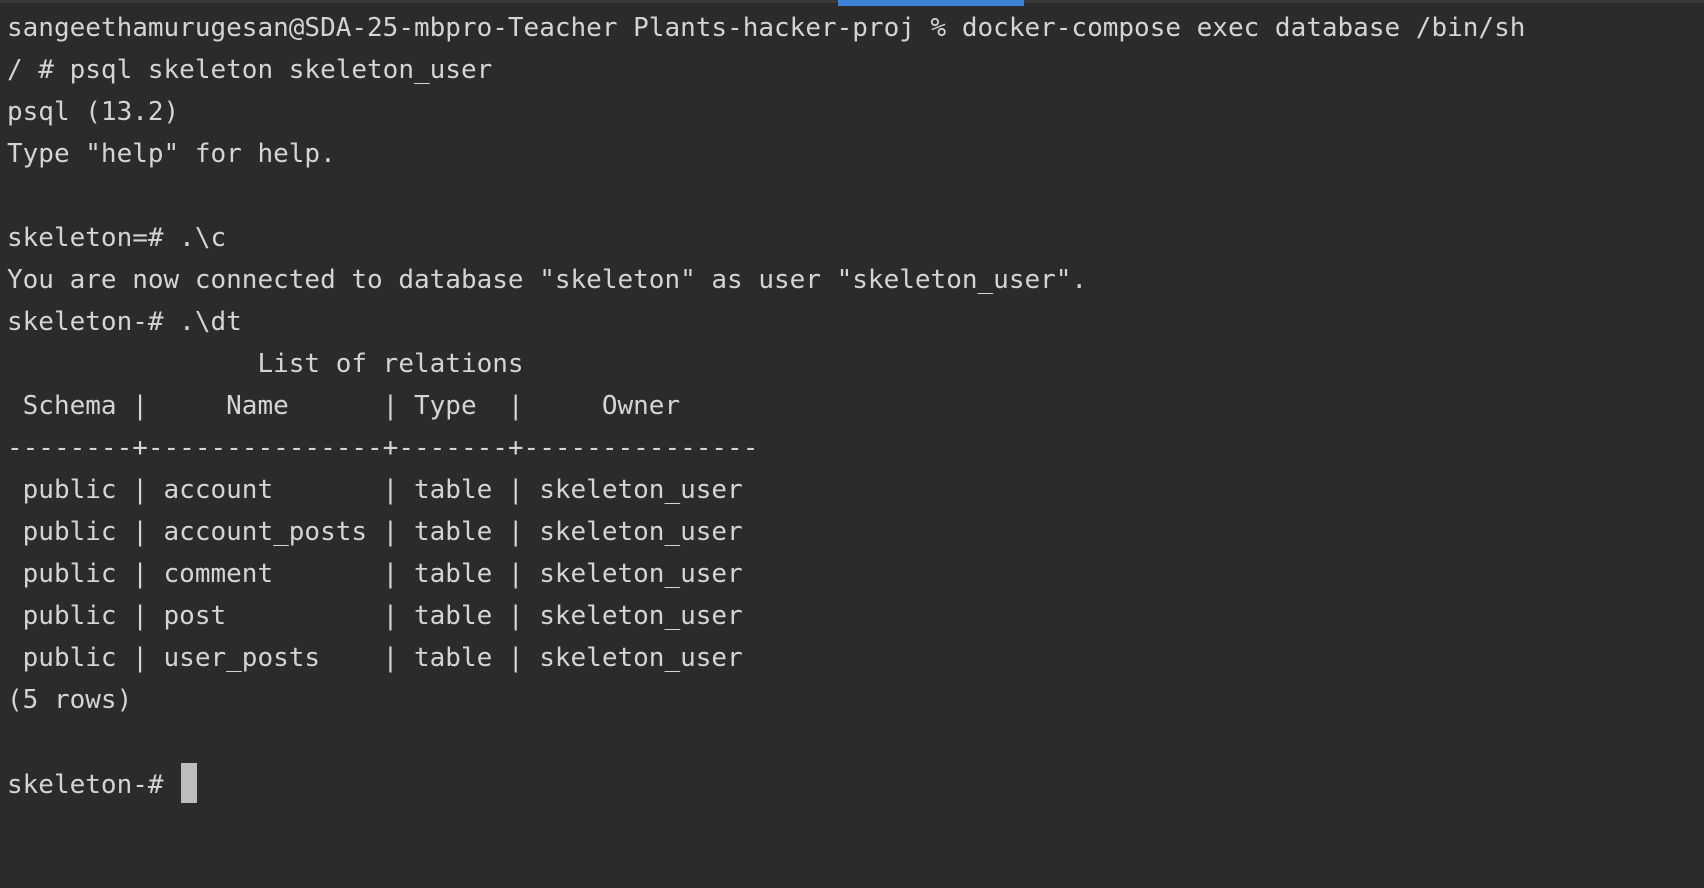 The height and width of the screenshot is (888, 1704). What do you see at coordinates (93, 112) in the screenshot?
I see `psql-version-line: psql (13.2)` at bounding box center [93, 112].